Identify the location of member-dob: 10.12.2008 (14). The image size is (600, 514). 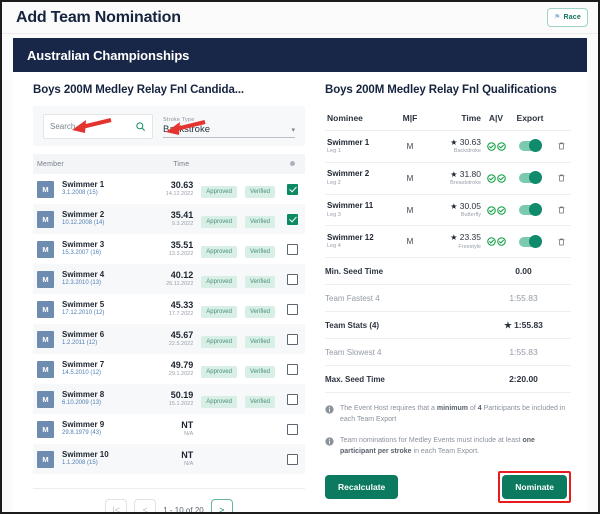
(83, 223).